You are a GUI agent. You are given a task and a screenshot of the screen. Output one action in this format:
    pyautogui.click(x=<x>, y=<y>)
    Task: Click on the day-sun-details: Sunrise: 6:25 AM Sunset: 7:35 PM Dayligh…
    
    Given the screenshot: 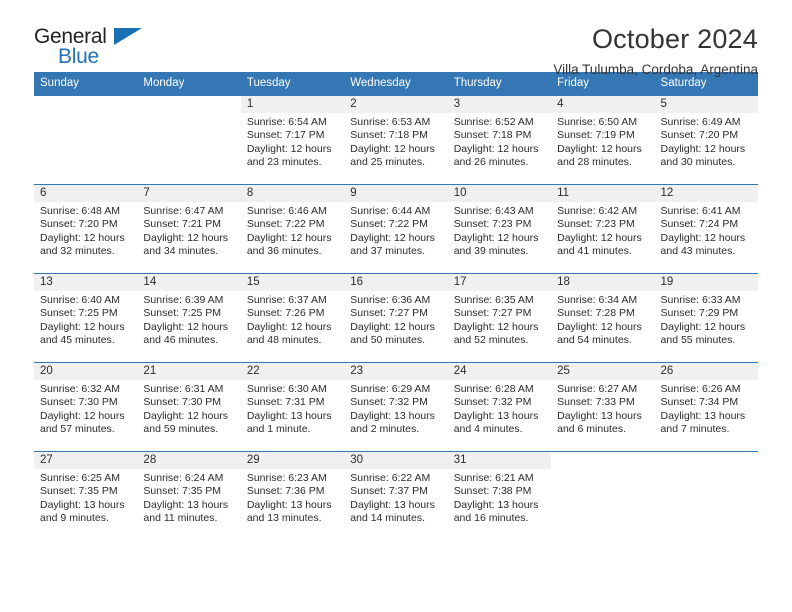 What is the action you would take?
    pyautogui.click(x=82, y=498)
    